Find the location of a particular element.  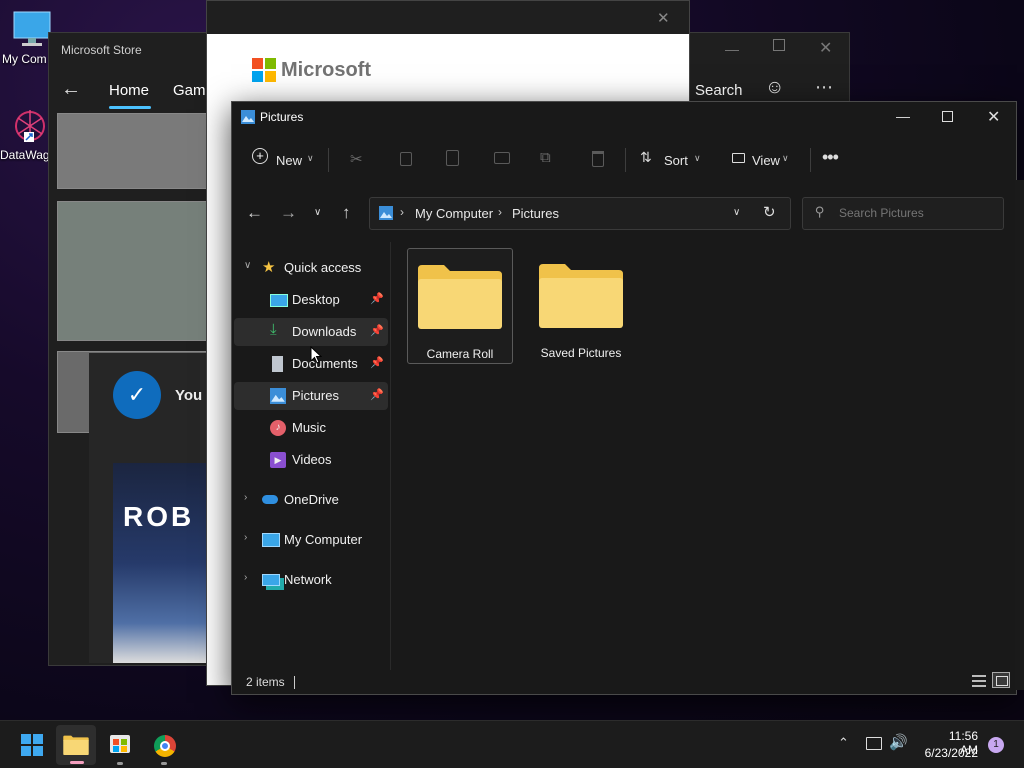

up-arrow-icon: ↑ is located at coordinates (346, 213).